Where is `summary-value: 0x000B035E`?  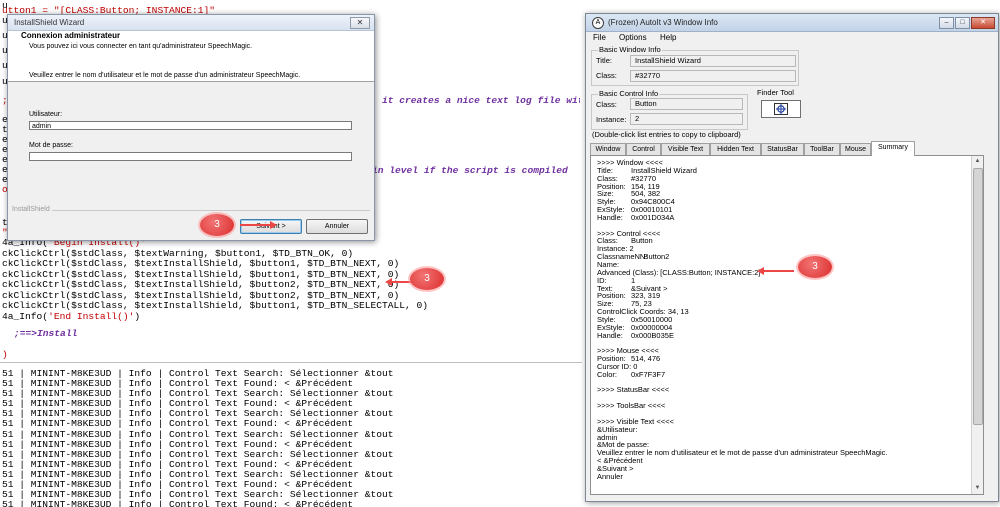
summary-value: 0x000B035E is located at coordinates (652, 335).